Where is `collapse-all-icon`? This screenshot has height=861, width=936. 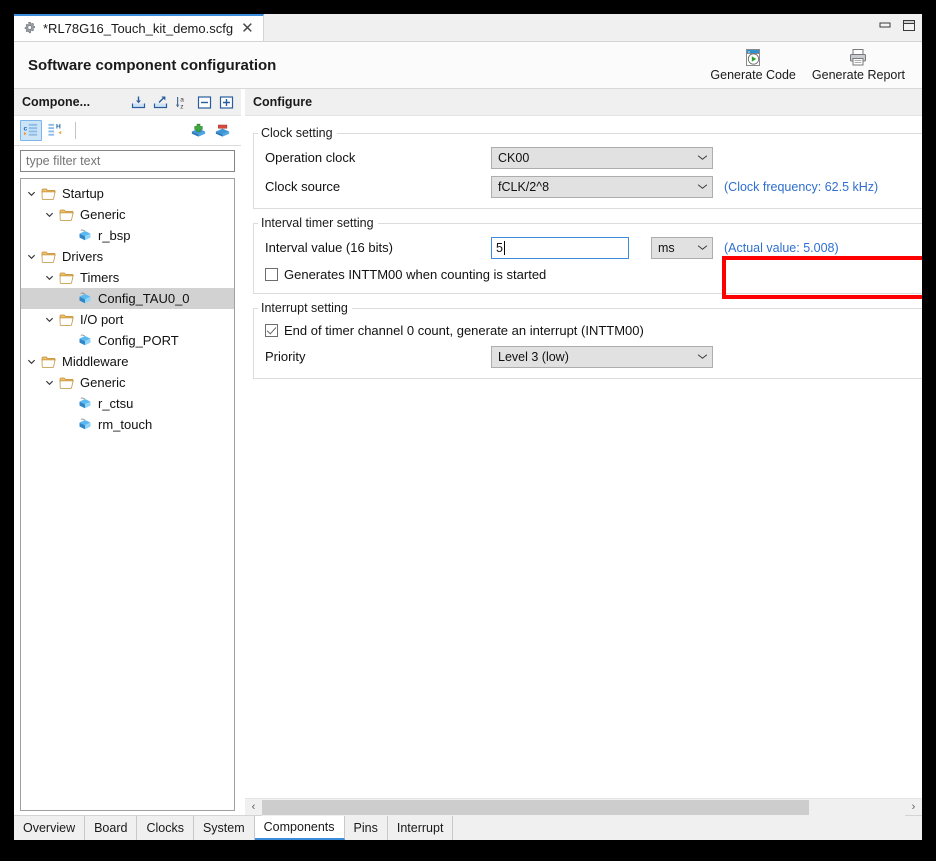
collapse-all-icon is located at coordinates (204, 102).